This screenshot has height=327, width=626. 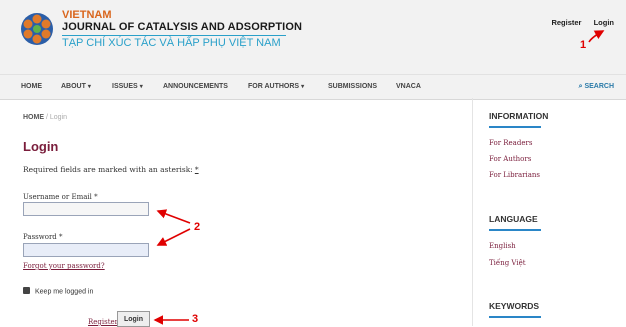 I want to click on annotation-number-1: 1, so click(x=583, y=45).